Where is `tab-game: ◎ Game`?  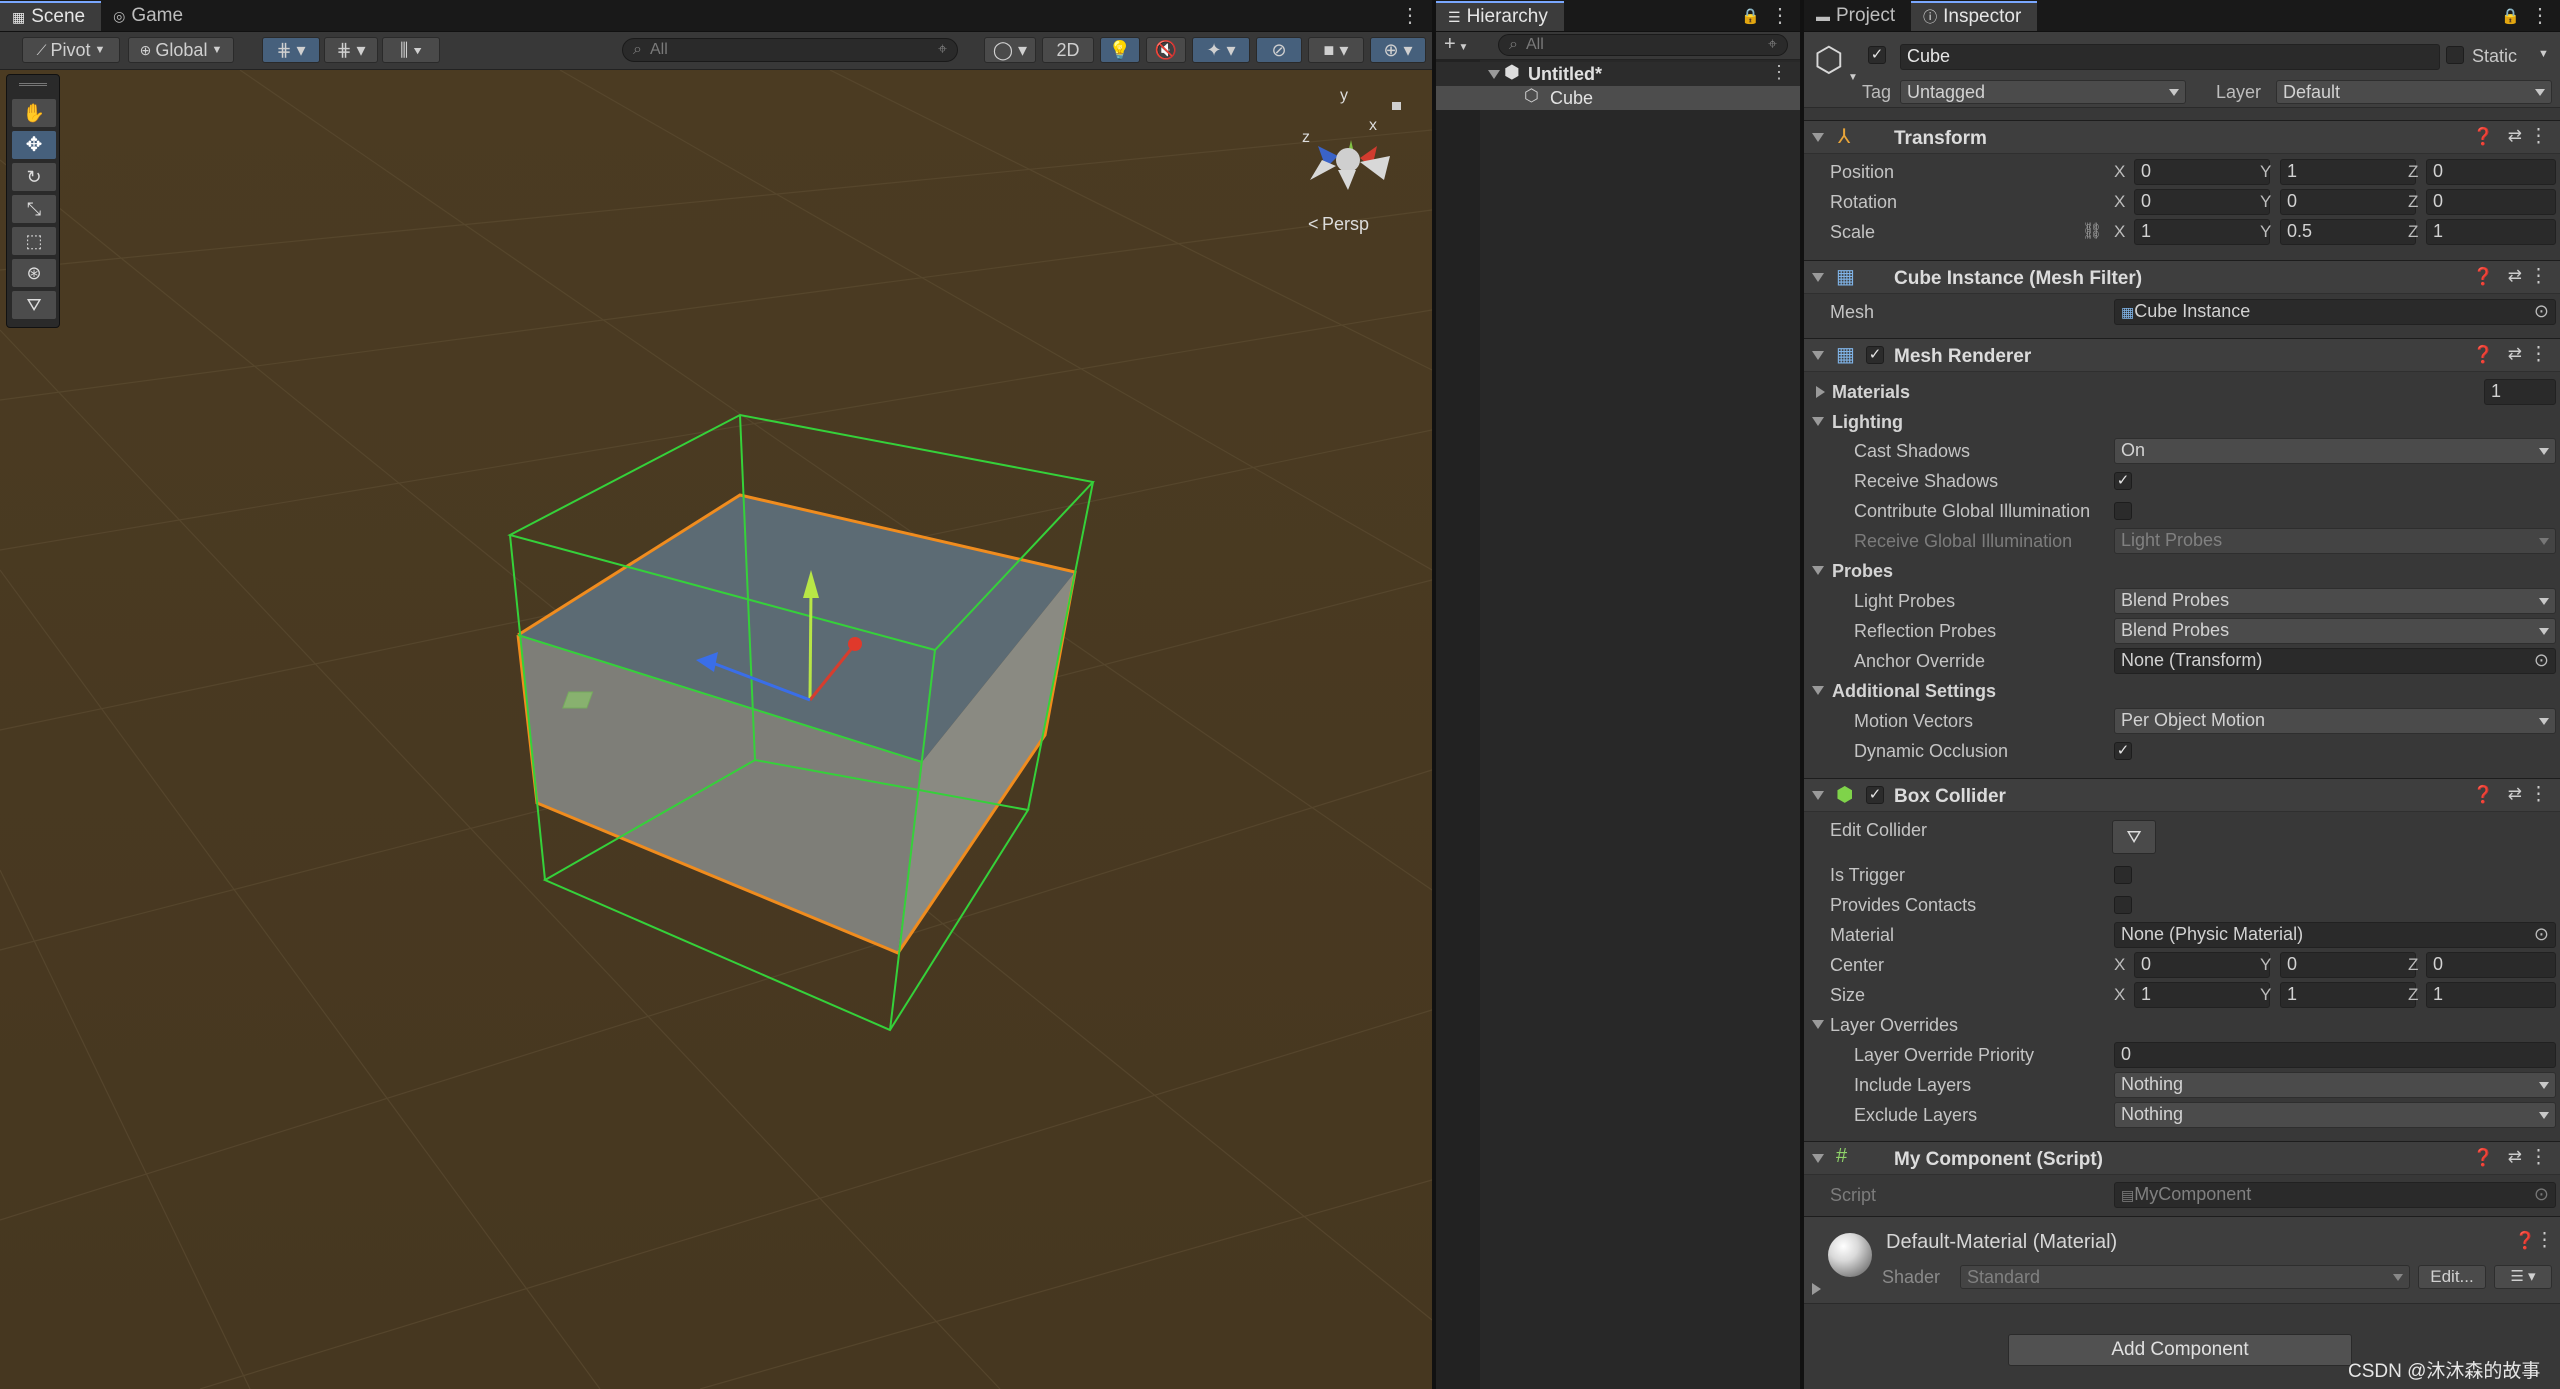 tab-game: ◎ Game is located at coordinates (150, 16).